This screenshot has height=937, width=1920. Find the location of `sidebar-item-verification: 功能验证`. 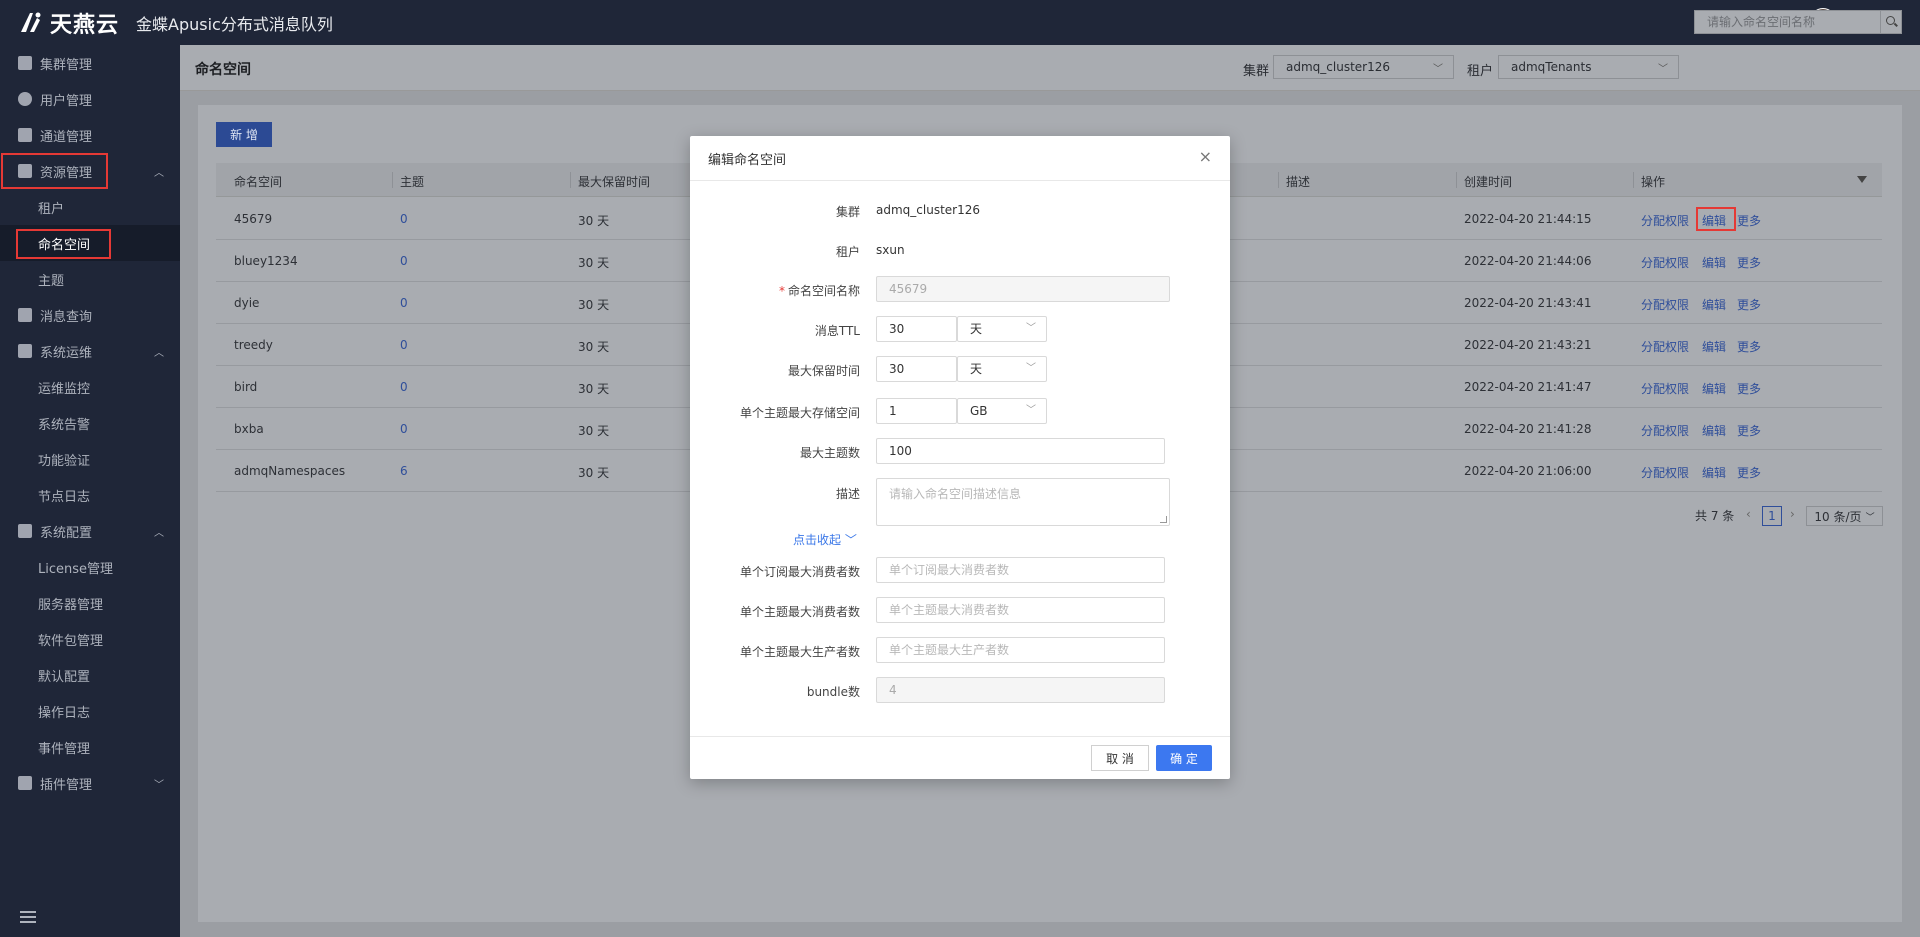

sidebar-item-verification: 功能验证 is located at coordinates (90, 459).